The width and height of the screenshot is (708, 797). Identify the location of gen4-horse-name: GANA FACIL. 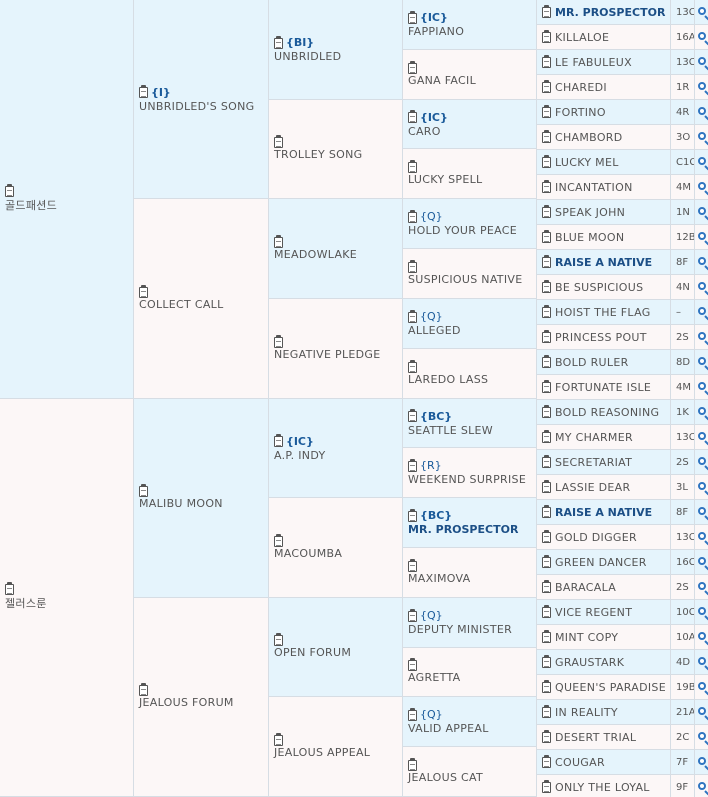
(442, 80).